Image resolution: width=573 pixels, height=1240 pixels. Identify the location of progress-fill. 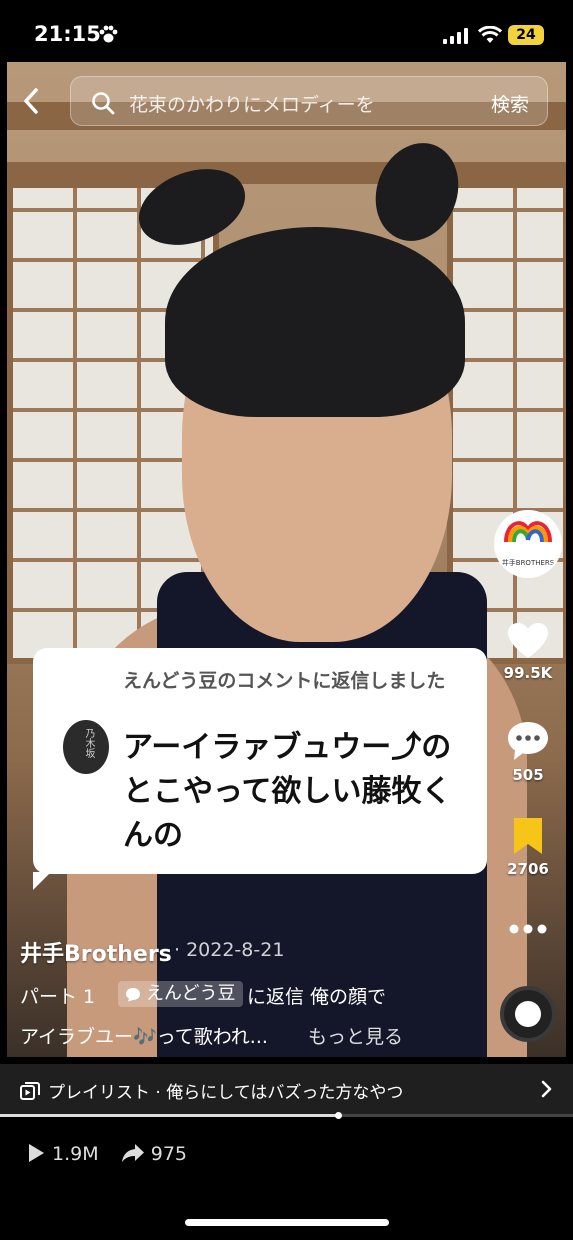
(169, 1115).